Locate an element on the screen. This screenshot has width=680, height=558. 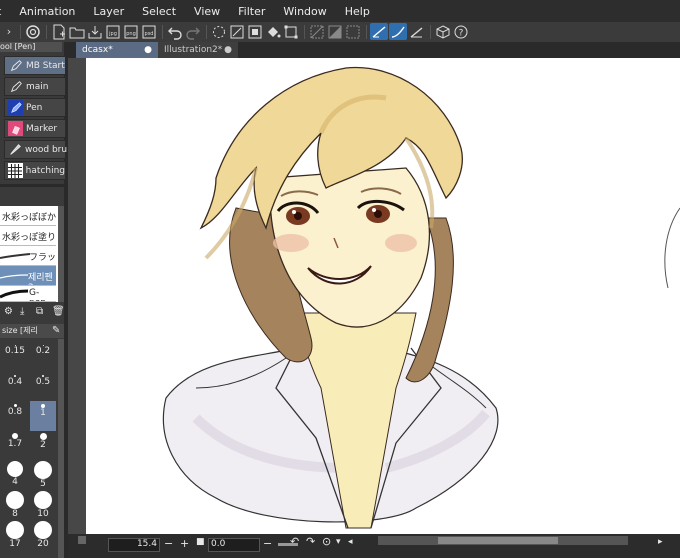
redo-icon is located at coordinates (193, 31).